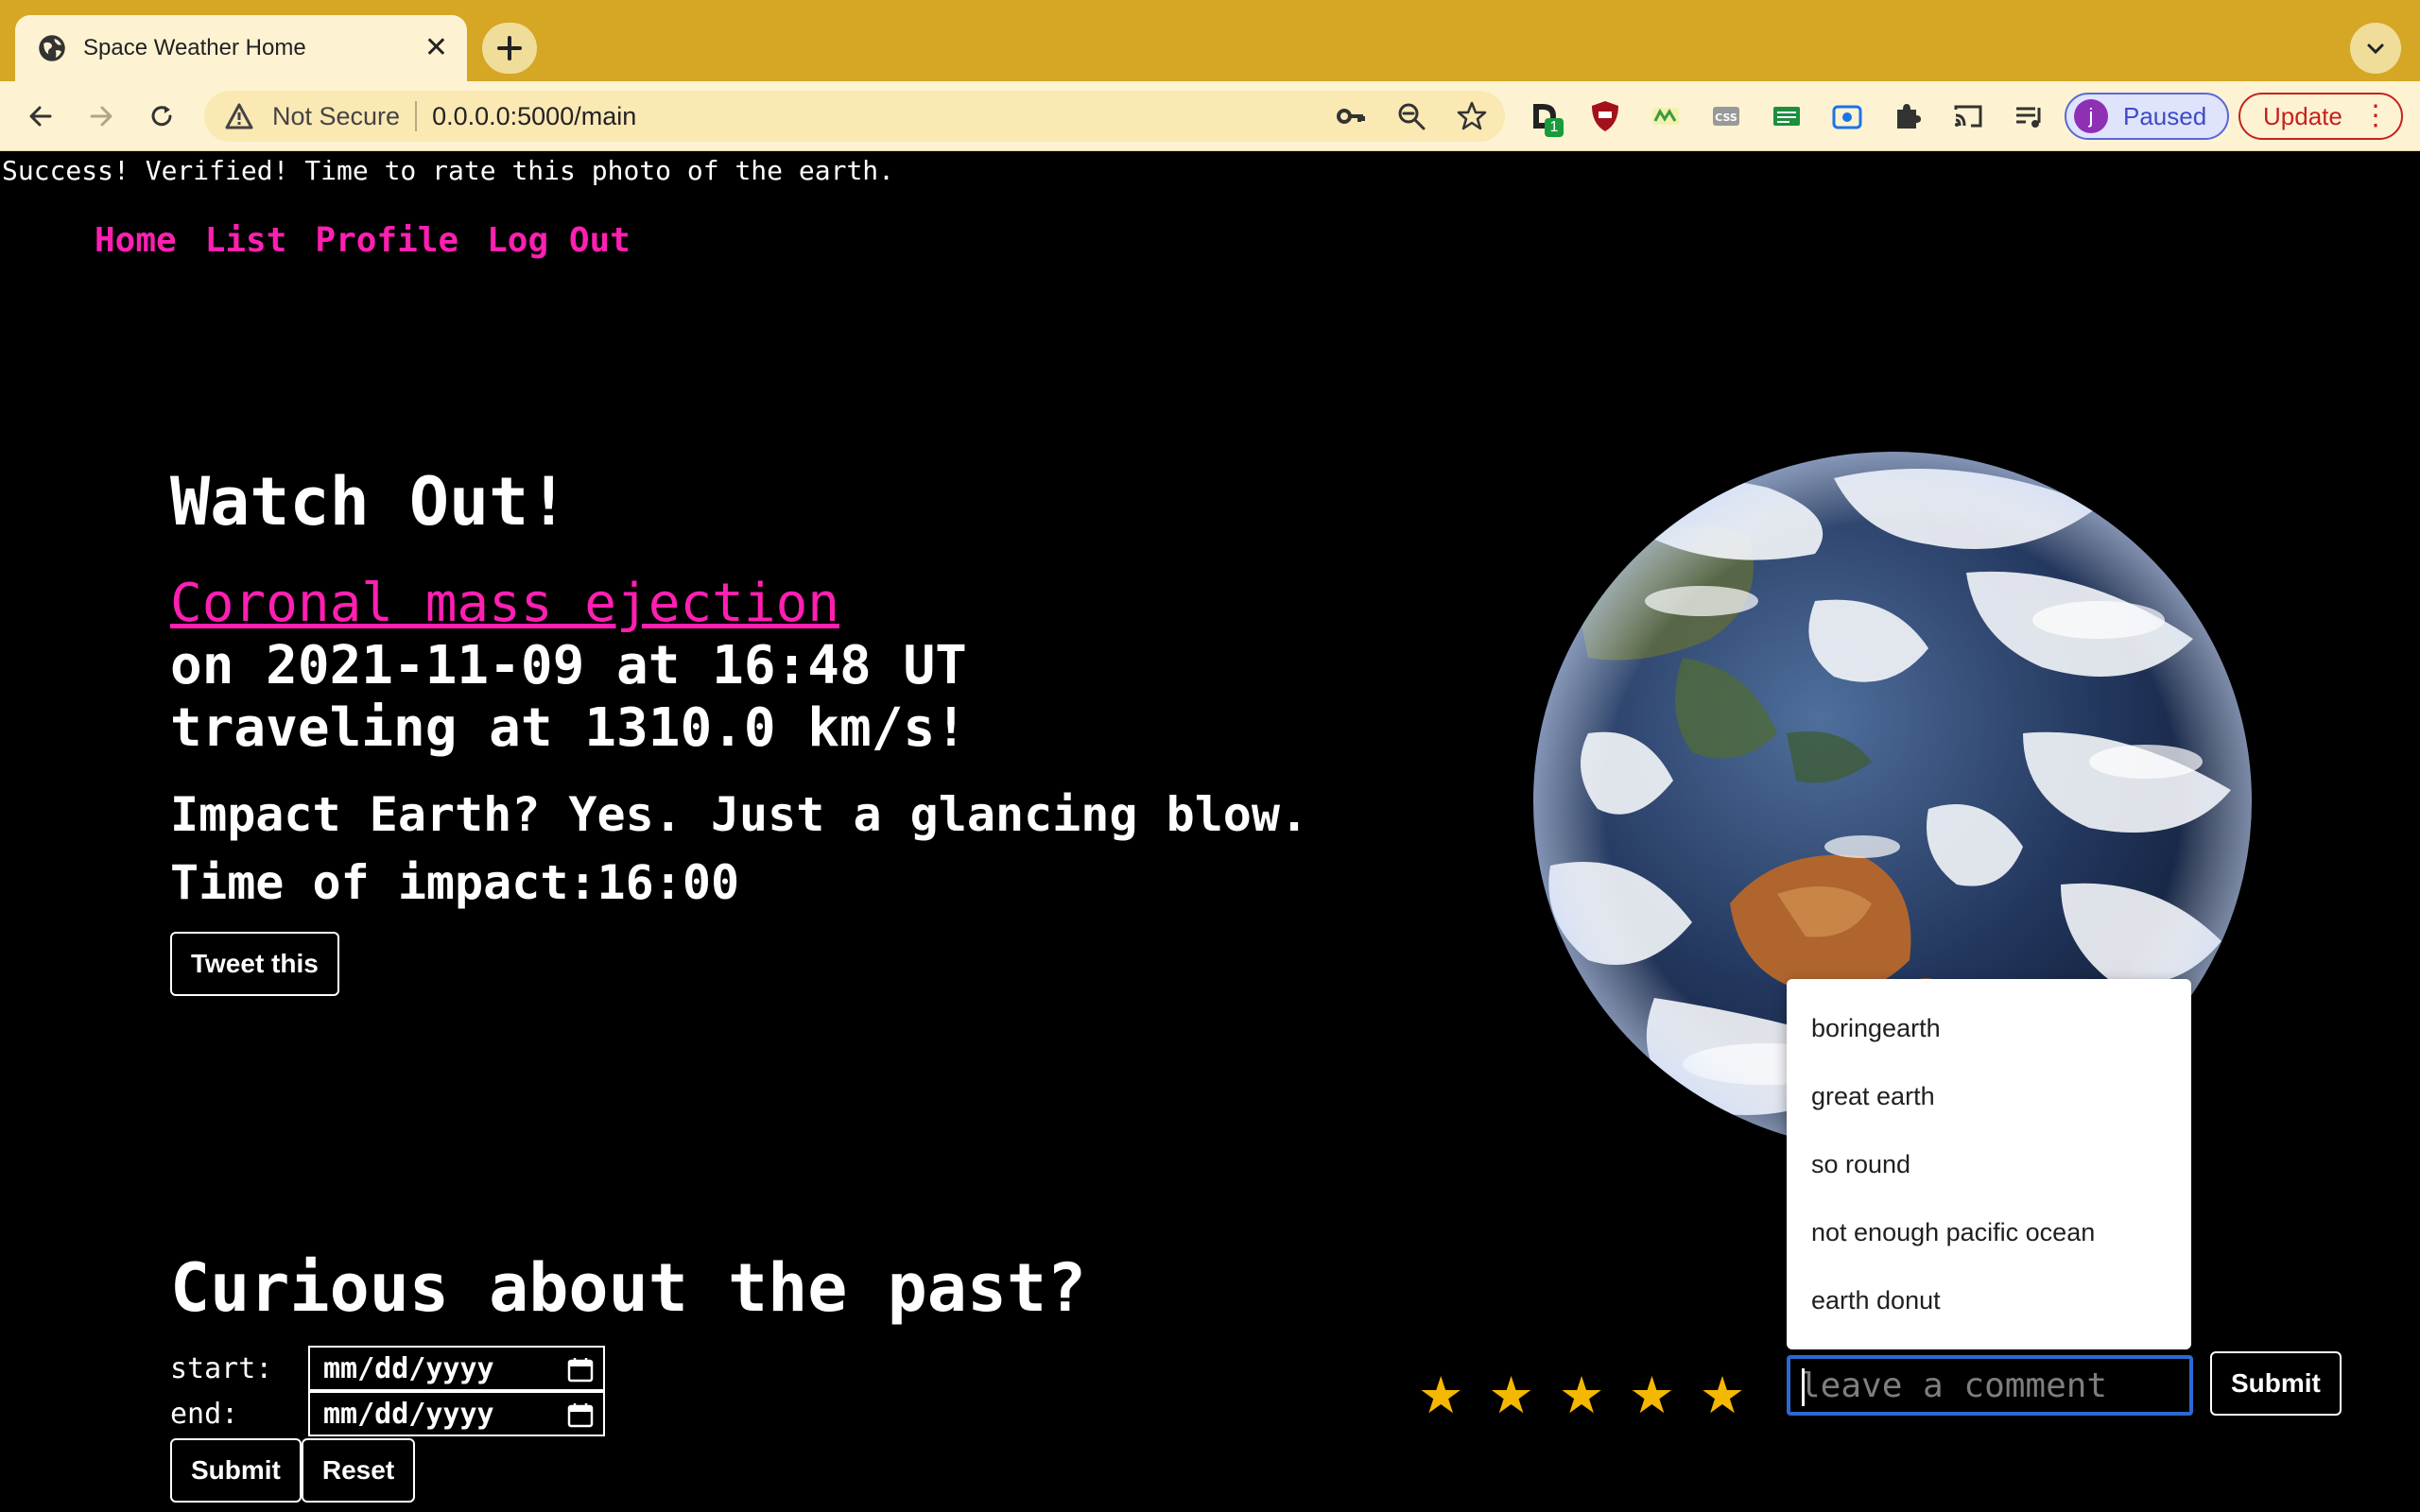 The image size is (2420, 1512). I want to click on end-date-input: mm/dd/yyyy, so click(456, 1413).